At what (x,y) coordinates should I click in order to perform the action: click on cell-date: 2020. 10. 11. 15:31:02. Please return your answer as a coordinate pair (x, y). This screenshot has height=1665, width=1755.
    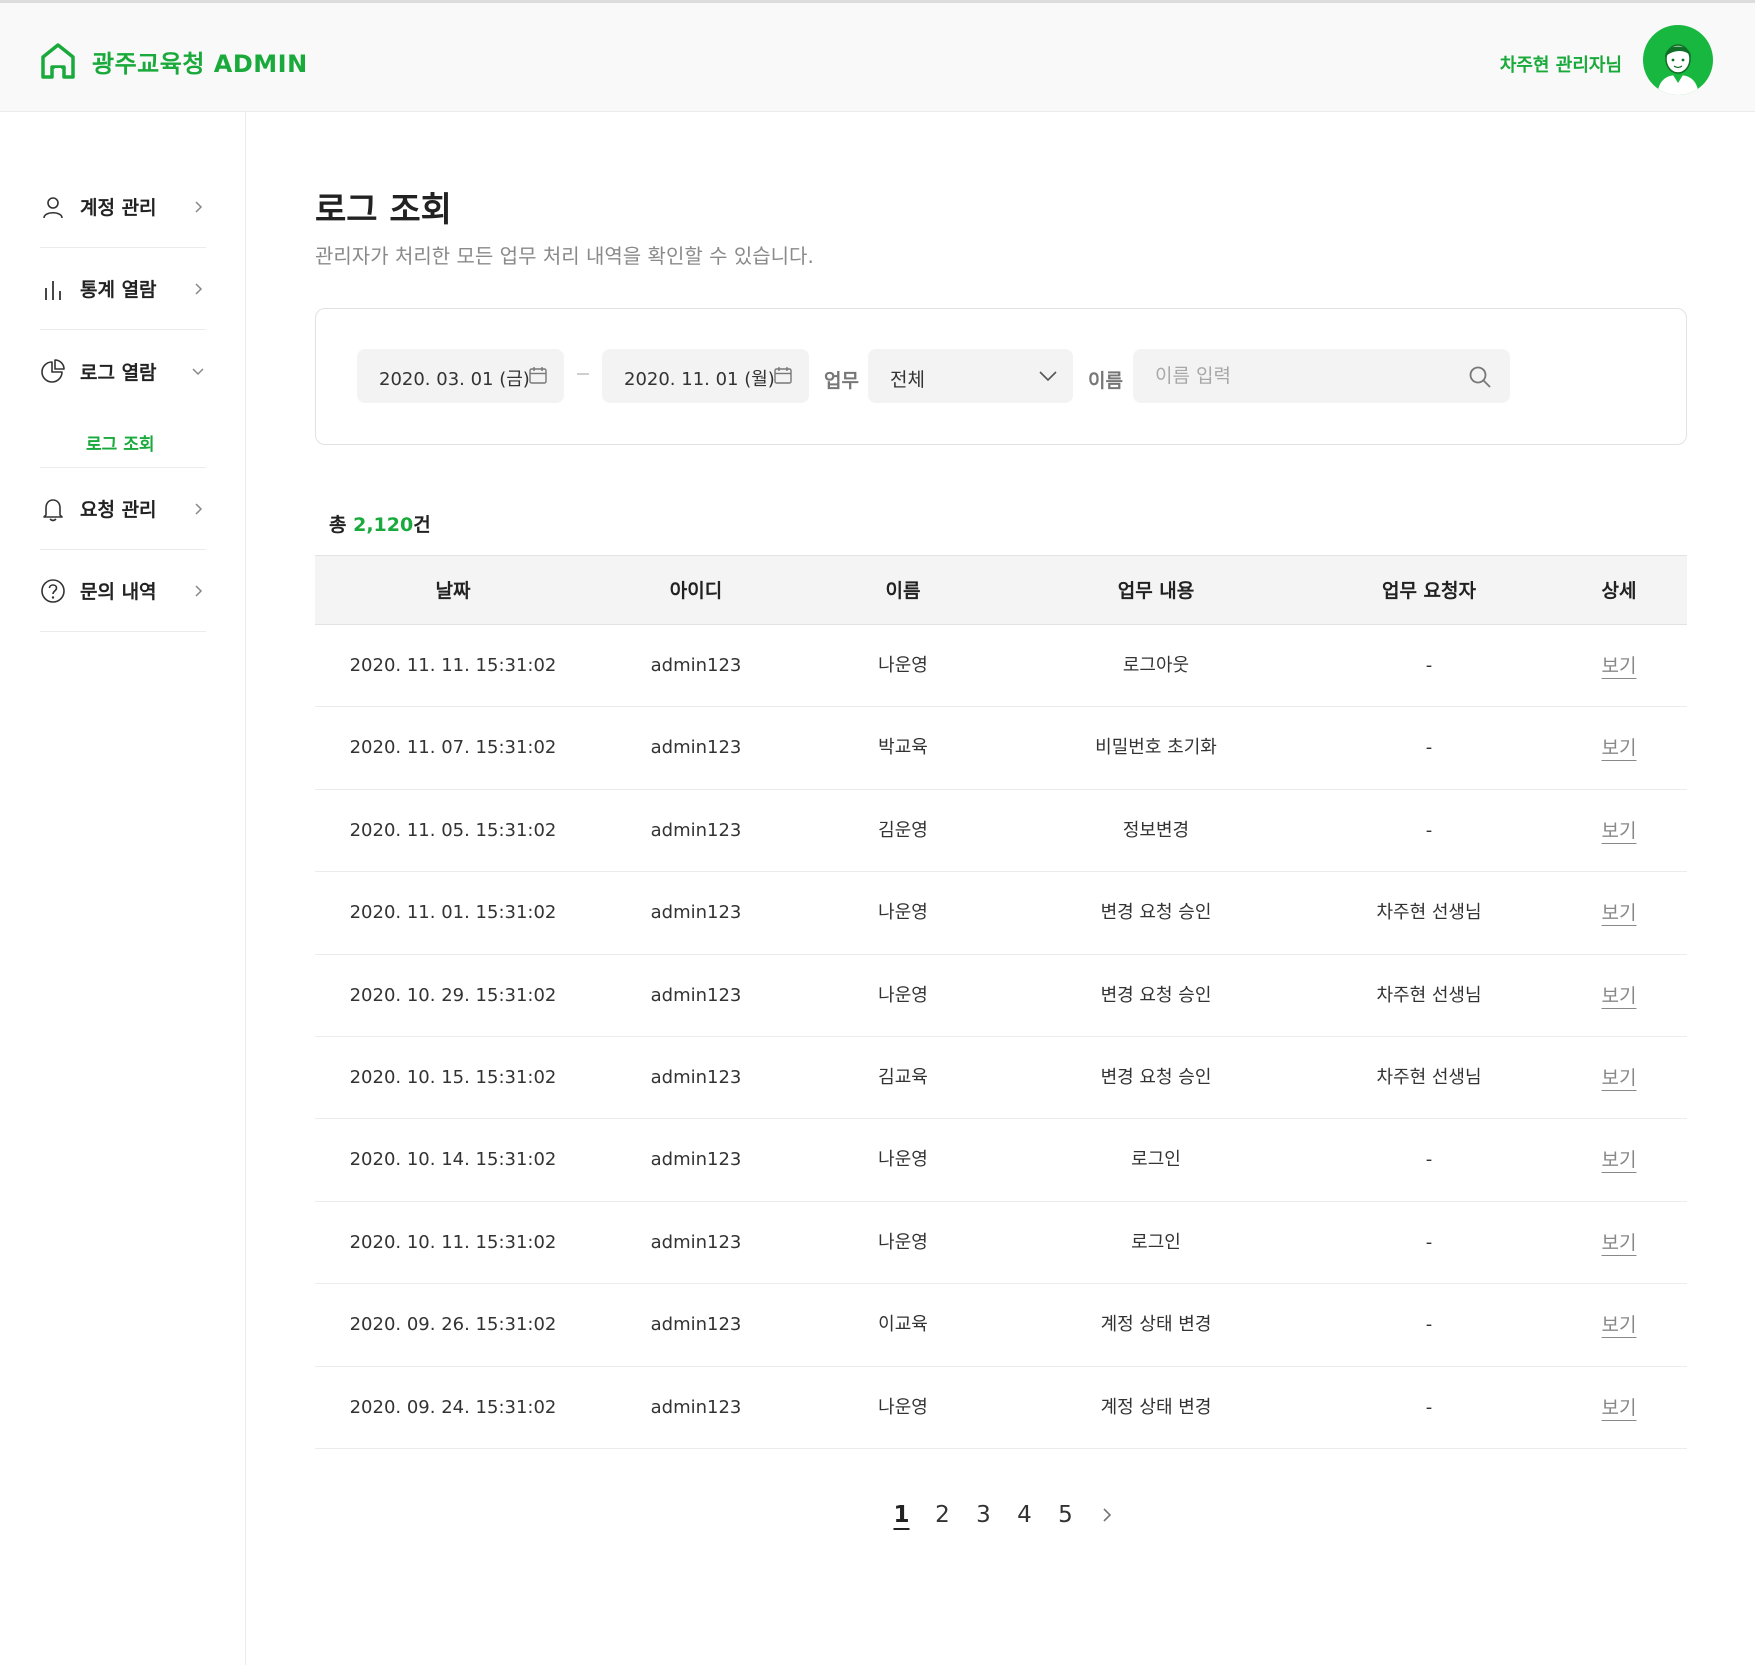
    Looking at the image, I should click on (453, 1242).